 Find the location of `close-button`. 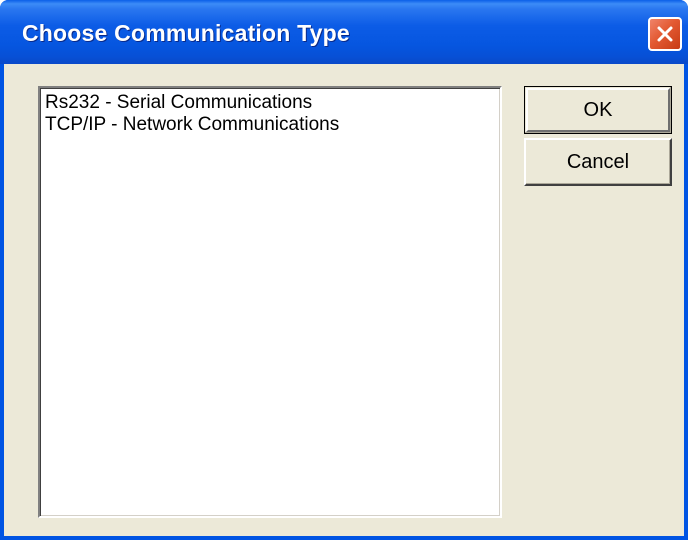

close-button is located at coordinates (665, 34).